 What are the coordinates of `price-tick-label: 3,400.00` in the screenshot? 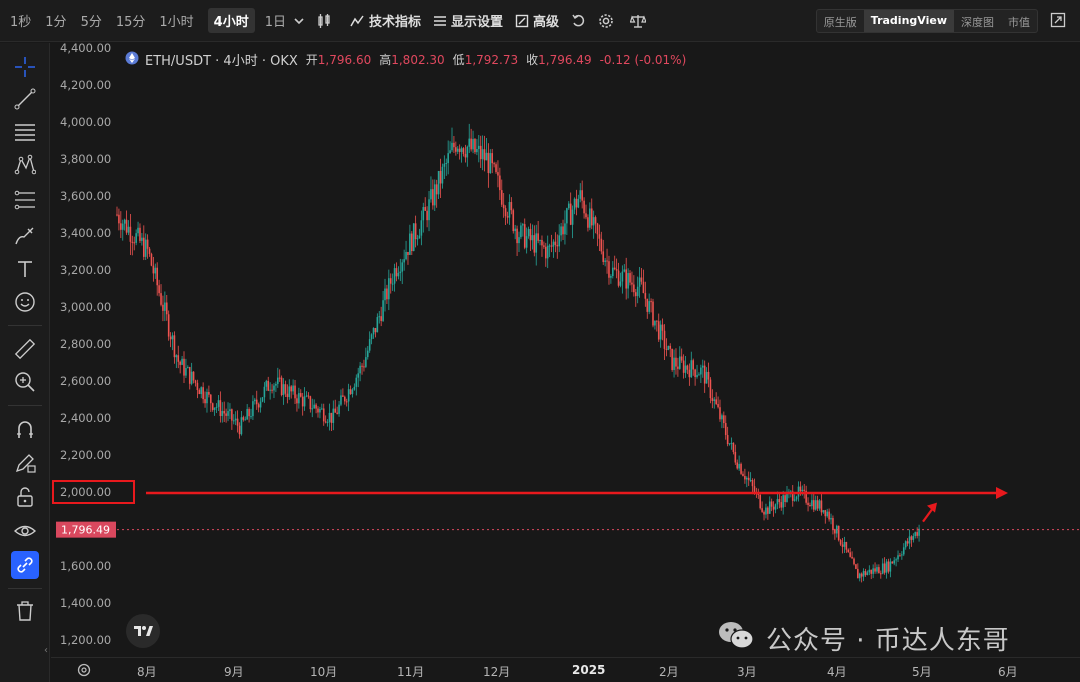 It's located at (85, 233).